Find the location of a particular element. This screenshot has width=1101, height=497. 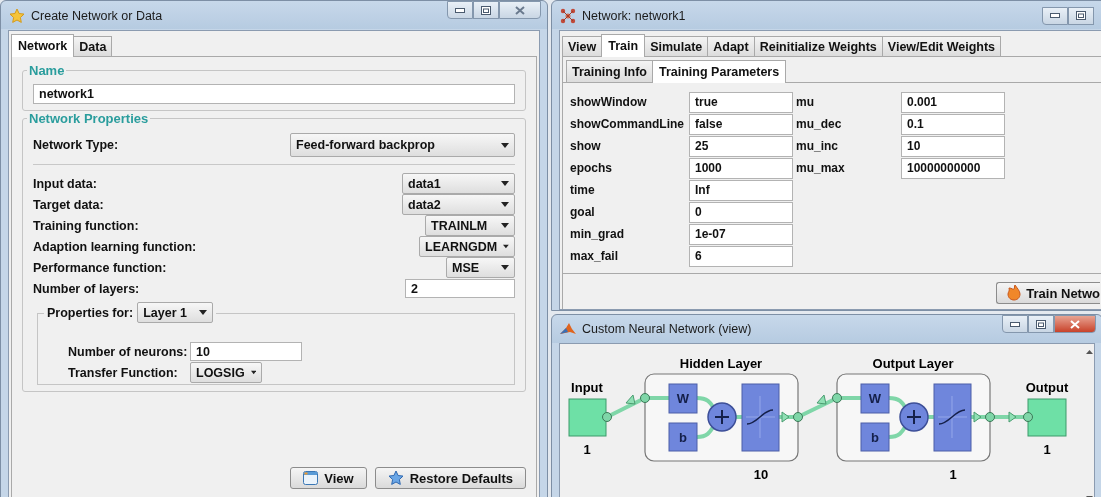

layer-size: 1 is located at coordinates (953, 474).